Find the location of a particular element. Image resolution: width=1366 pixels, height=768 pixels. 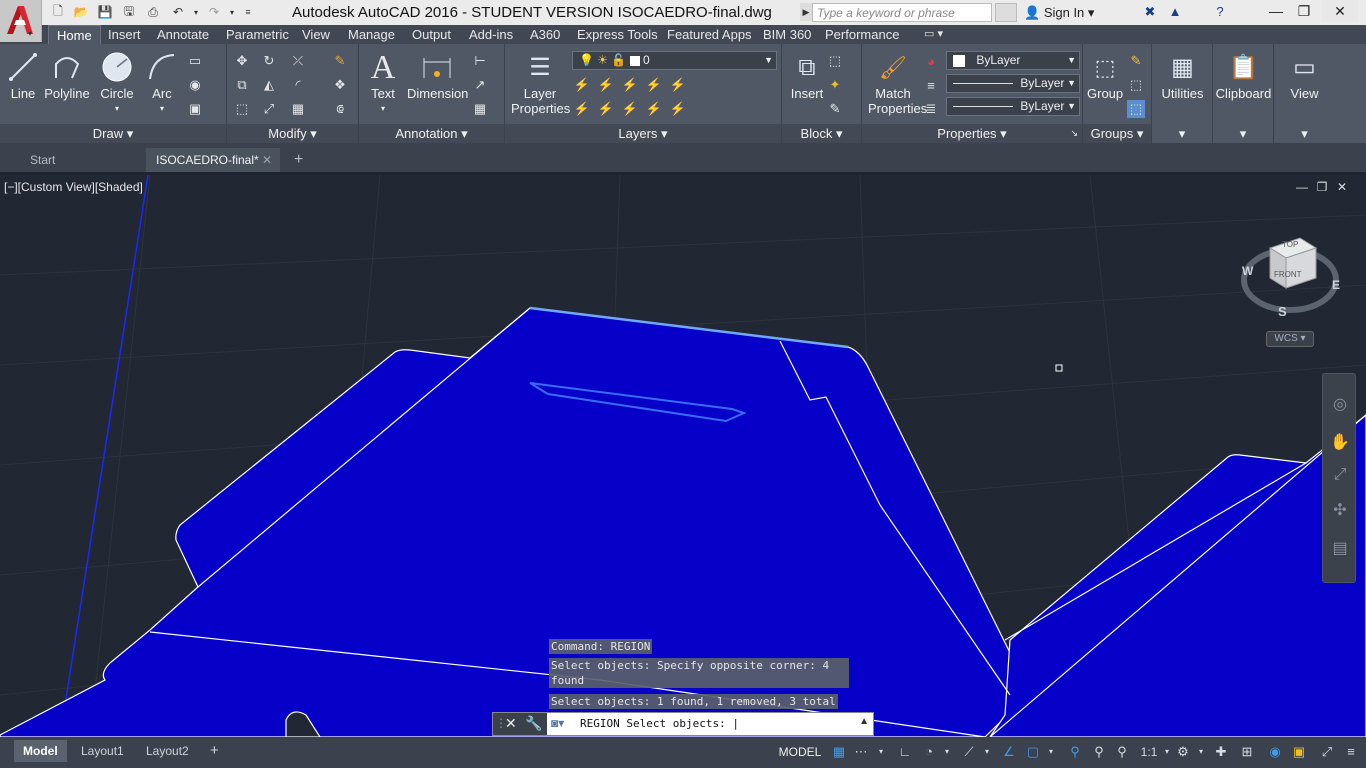

tab-insert: Insert is located at coordinates (124, 34).